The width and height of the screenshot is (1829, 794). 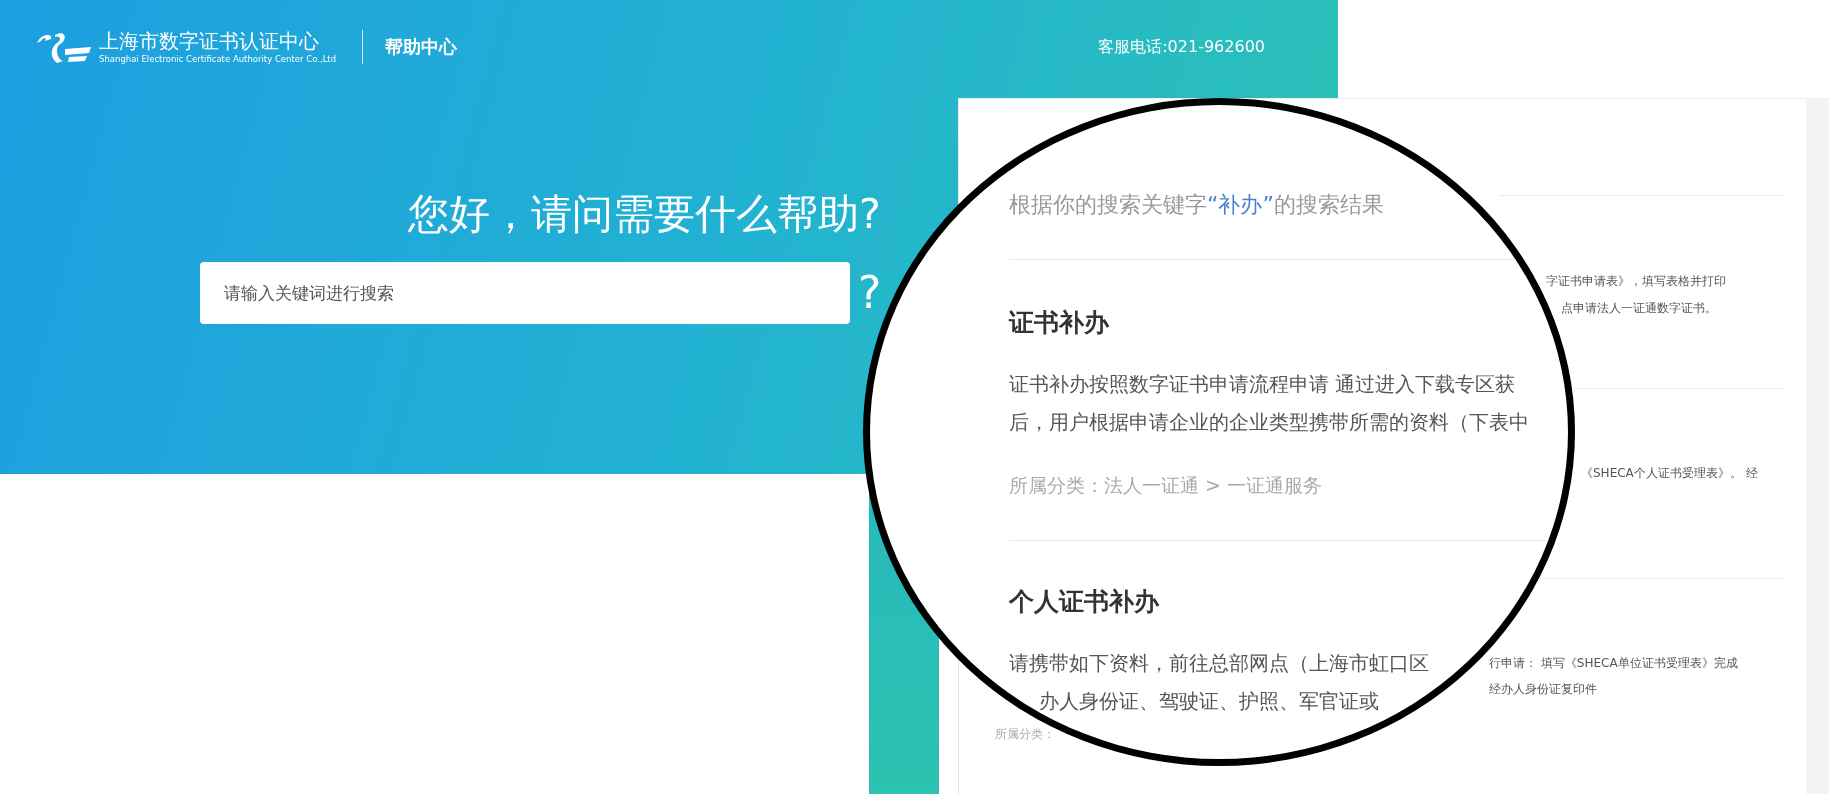 I want to click on org-name: 上海市数字证书认证中心, so click(x=209, y=41).